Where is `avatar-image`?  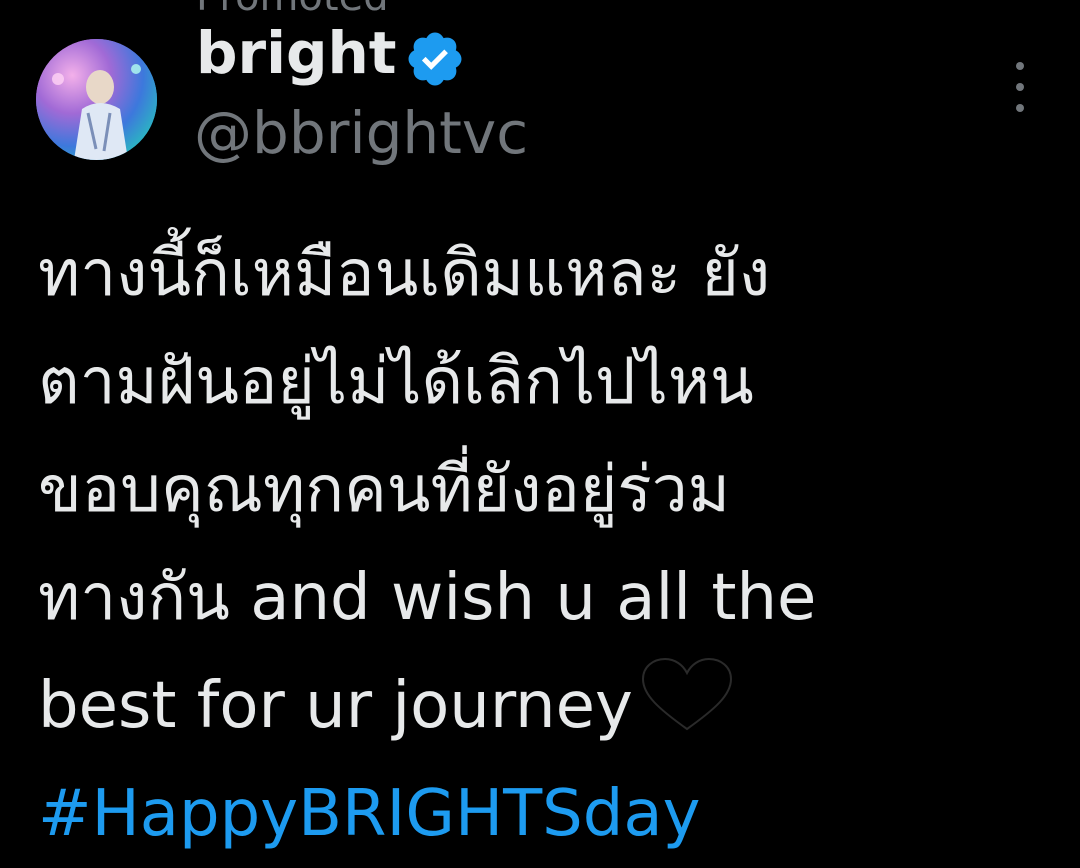 avatar-image is located at coordinates (96, 99).